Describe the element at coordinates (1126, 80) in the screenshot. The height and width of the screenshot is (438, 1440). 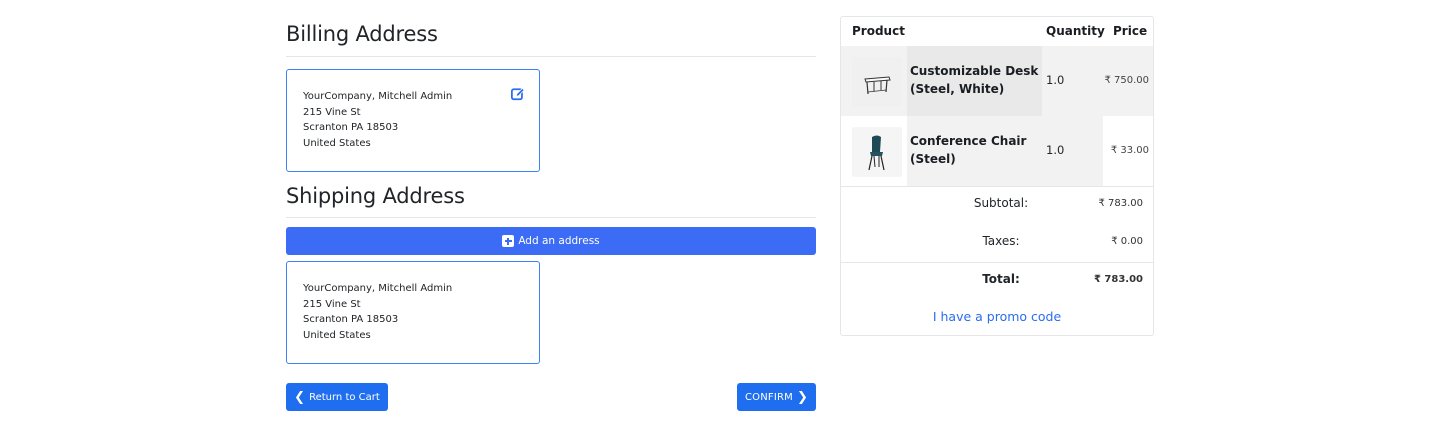
I see `product-price: ₹ 750.00` at that location.